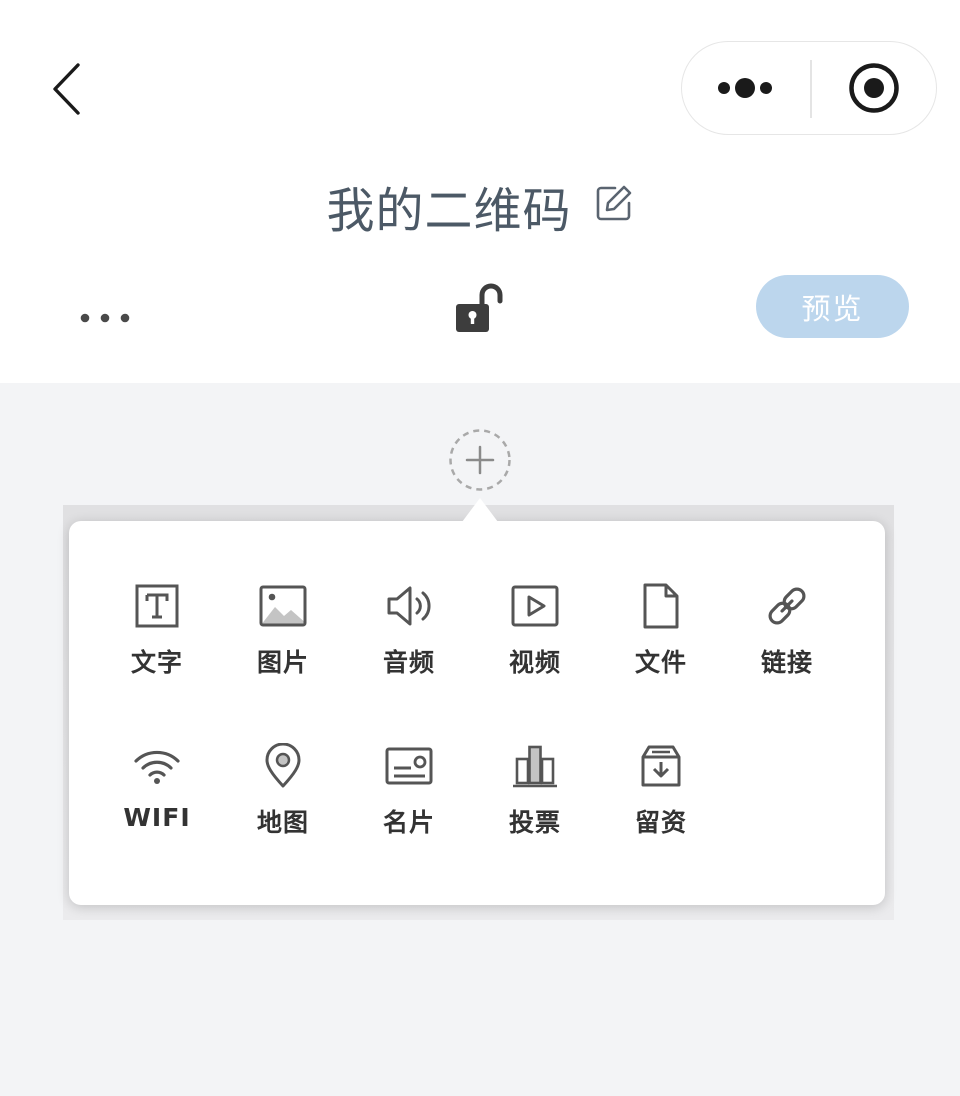  Describe the element at coordinates (409, 630) in the screenshot. I see `menu-item-audio: 音频` at that location.